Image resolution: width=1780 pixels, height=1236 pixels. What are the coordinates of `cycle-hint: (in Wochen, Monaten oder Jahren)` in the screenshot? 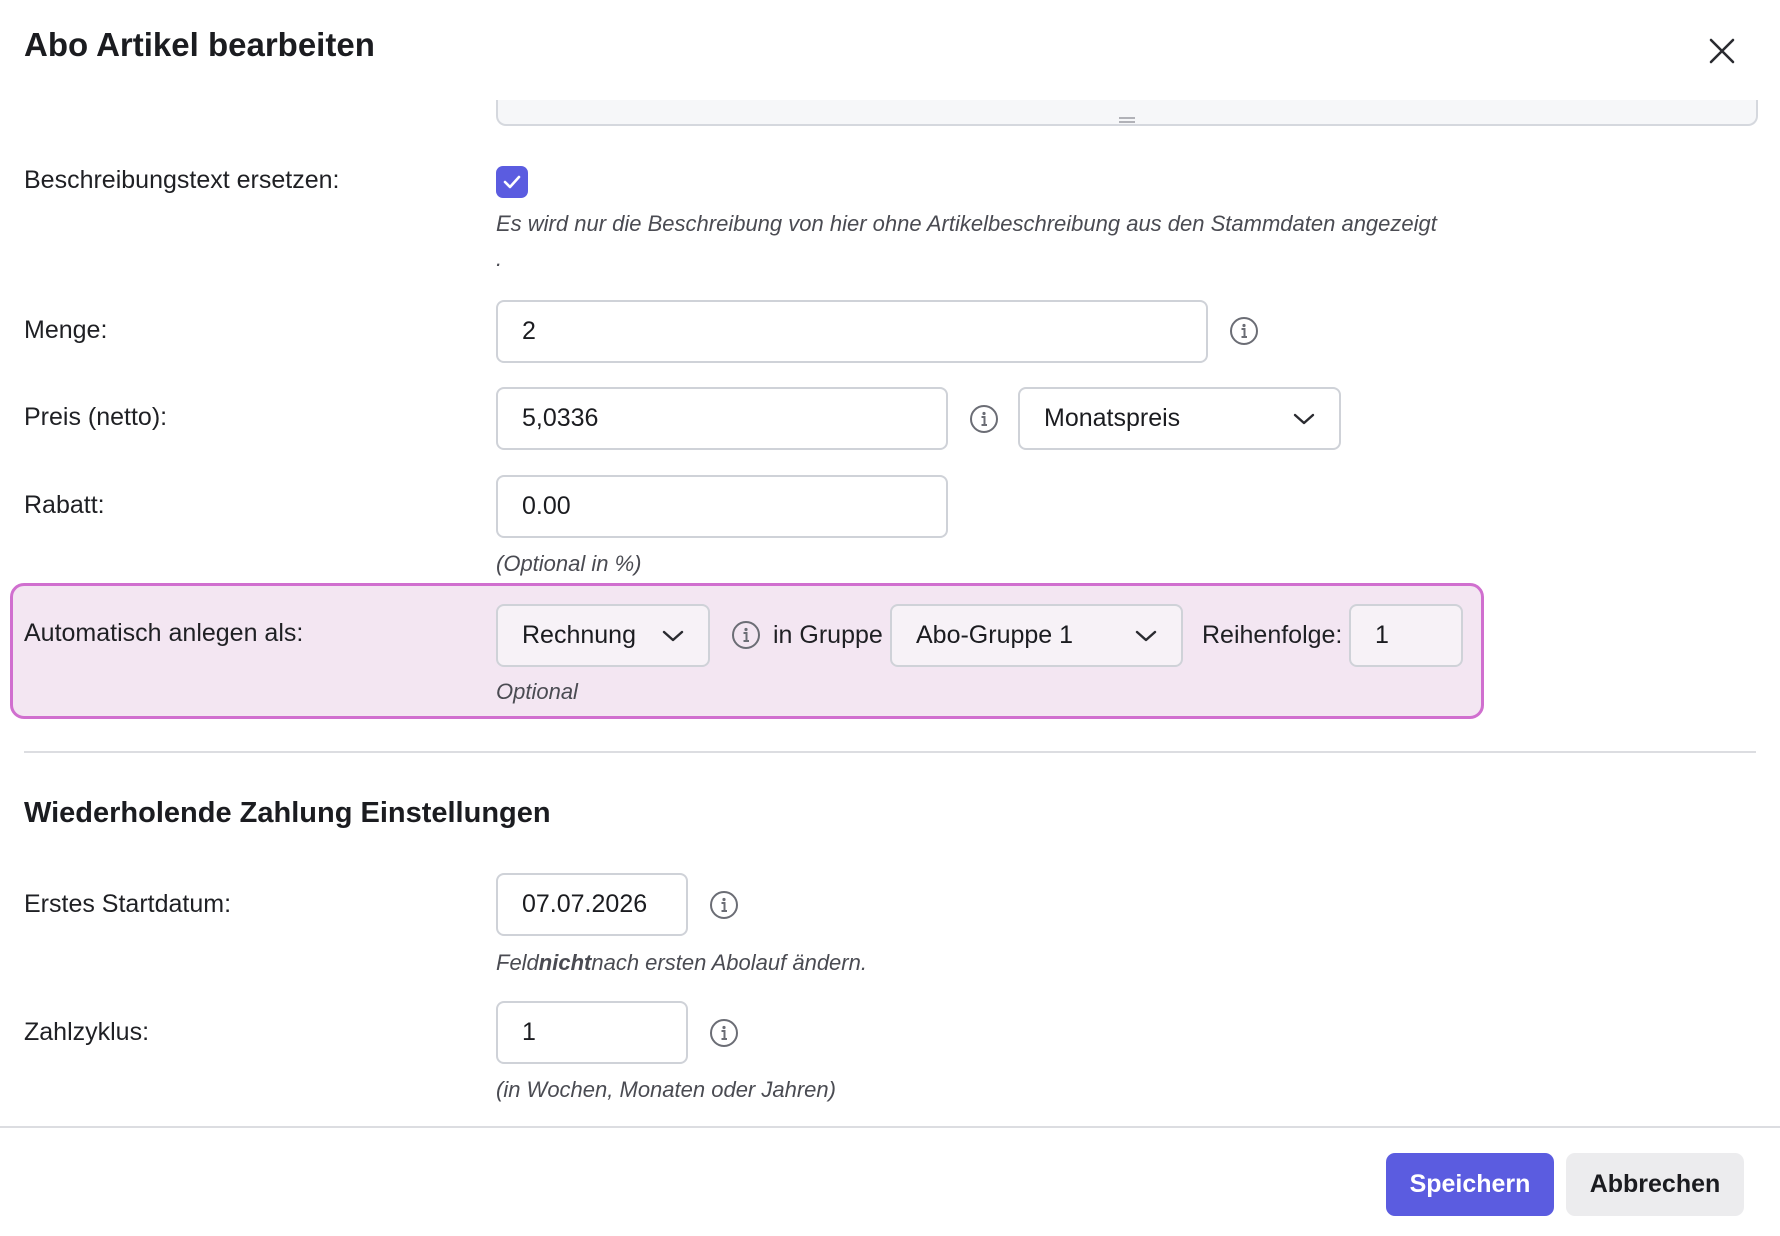 It's located at (666, 1089).